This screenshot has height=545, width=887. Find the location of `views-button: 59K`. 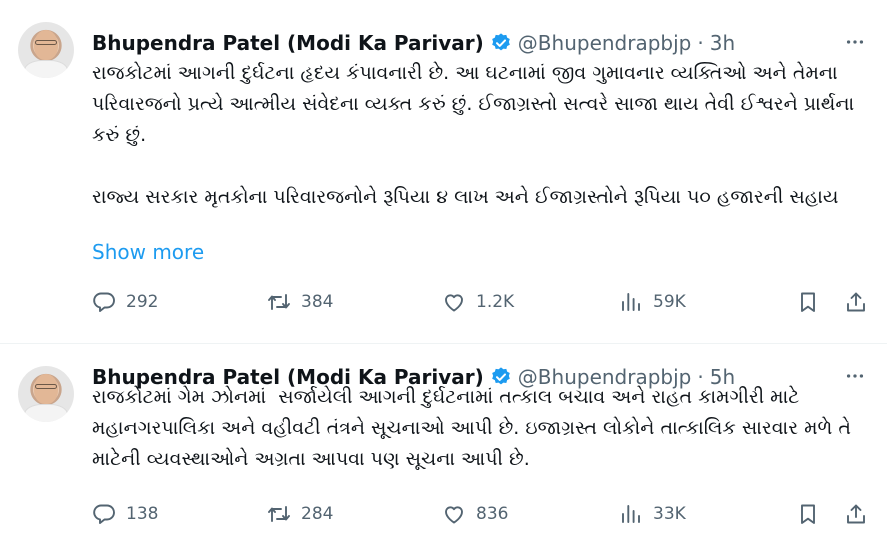

views-button: 59K is located at coordinates (652, 302).